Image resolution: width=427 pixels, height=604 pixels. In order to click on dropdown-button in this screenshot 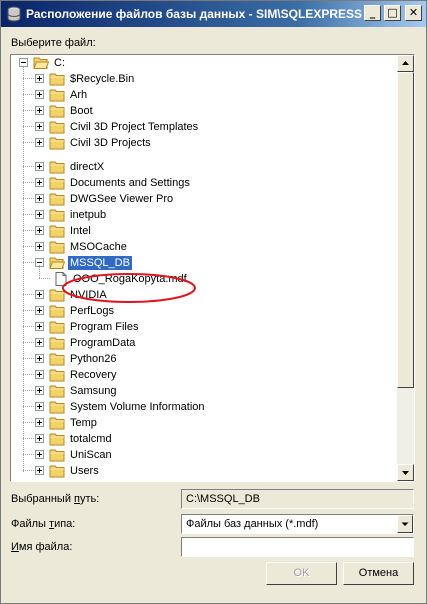, I will do `click(405, 524)`.